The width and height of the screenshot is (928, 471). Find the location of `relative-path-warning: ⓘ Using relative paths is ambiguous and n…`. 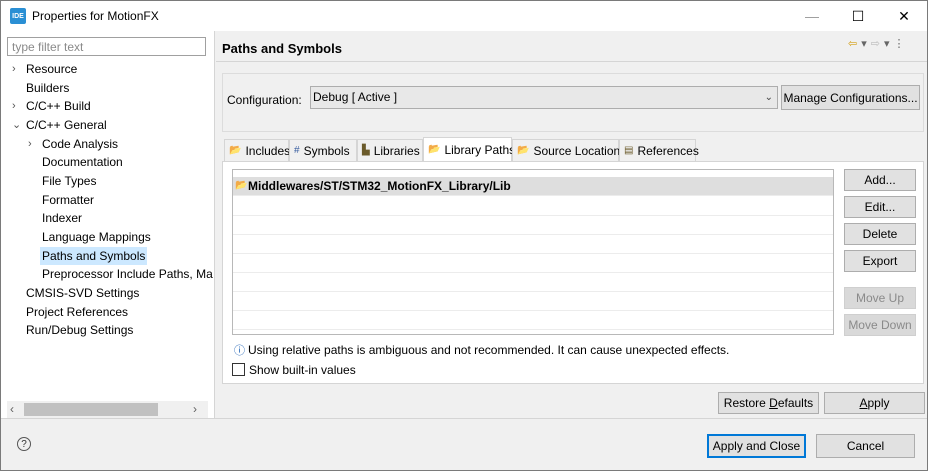

relative-path-warning: ⓘ Using relative paths is ambiguous and n… is located at coordinates (481, 350).